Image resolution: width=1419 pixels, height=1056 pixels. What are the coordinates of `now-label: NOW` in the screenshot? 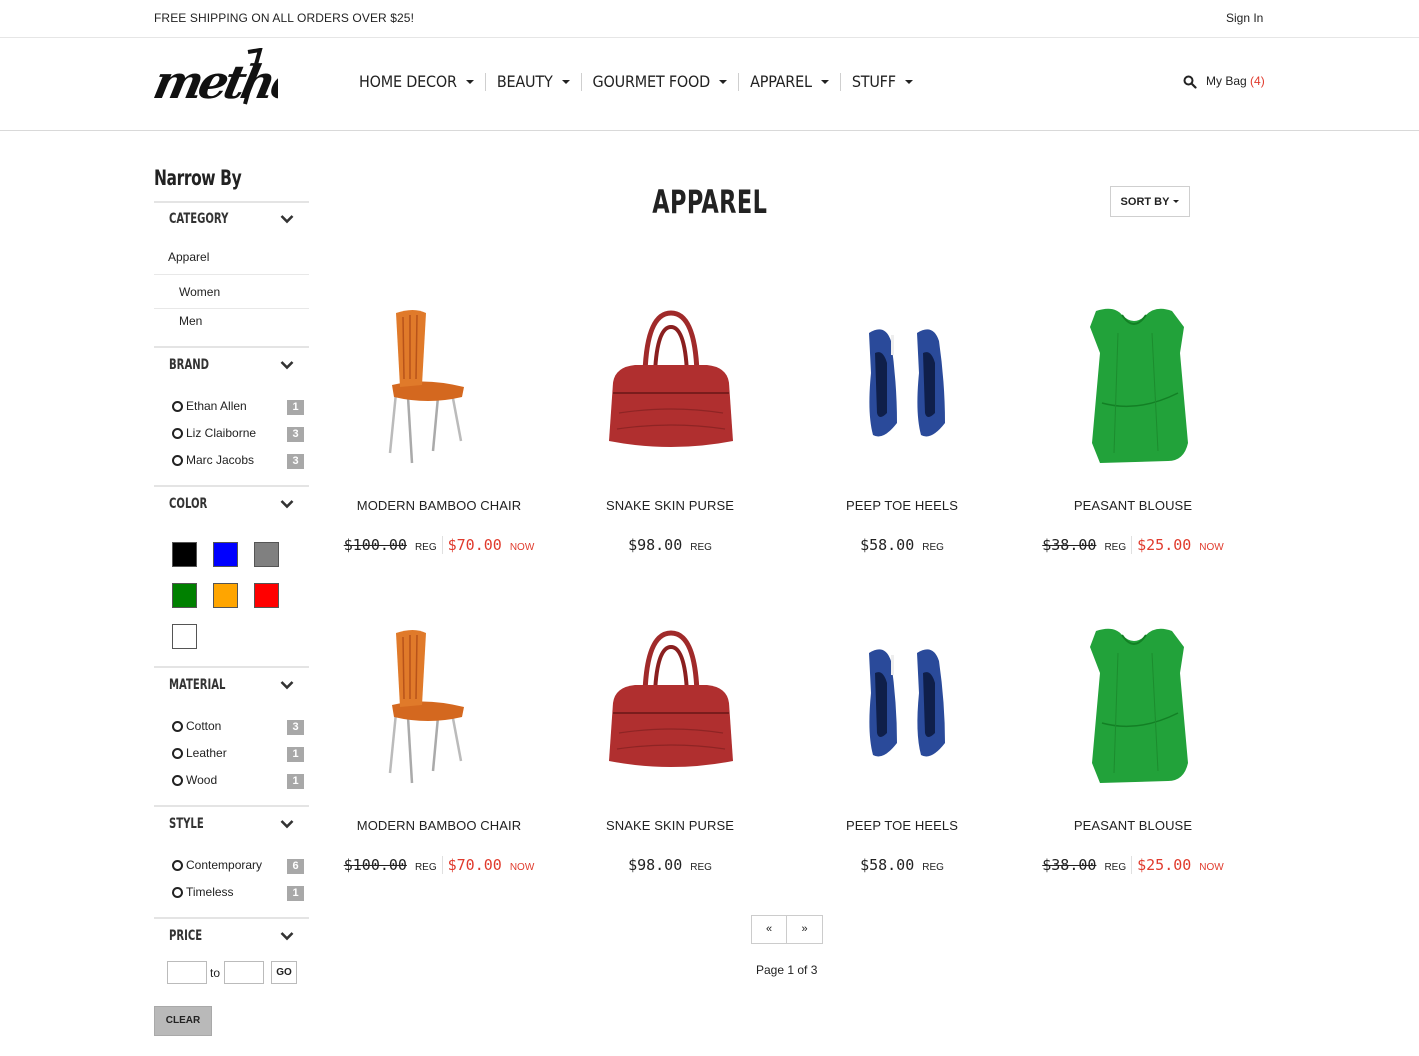 It's located at (522, 867).